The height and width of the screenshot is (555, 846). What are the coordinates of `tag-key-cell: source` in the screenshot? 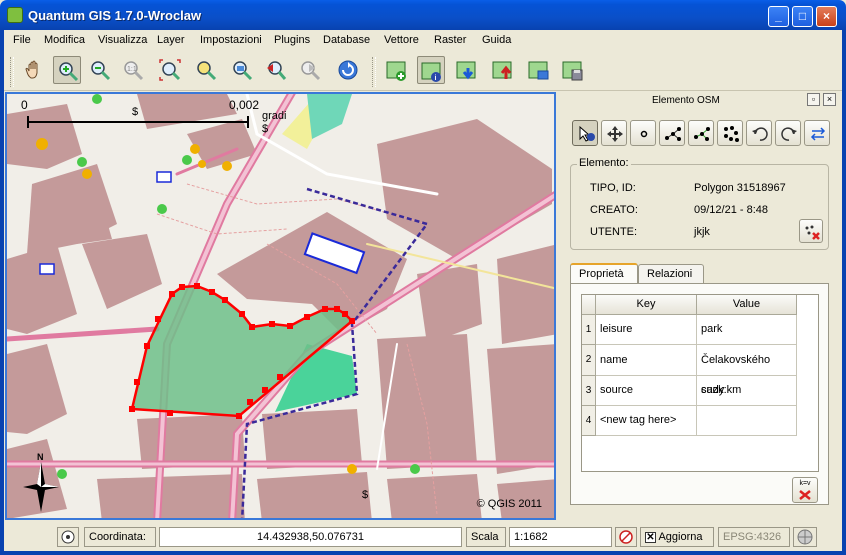 It's located at (646, 391).